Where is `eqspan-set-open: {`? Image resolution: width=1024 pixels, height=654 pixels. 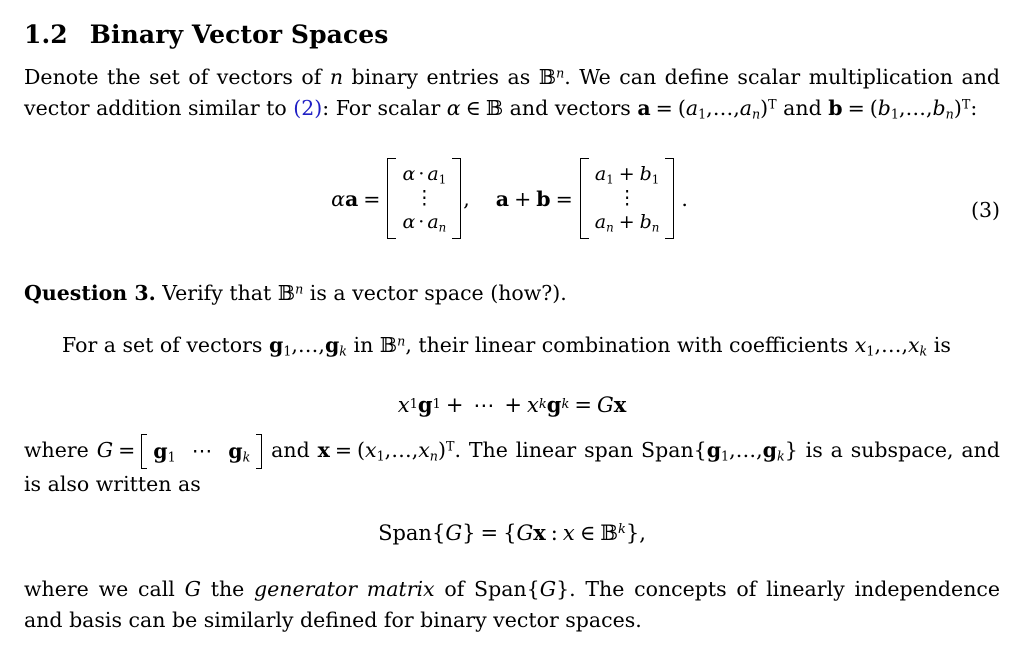 eqspan-set-open: { is located at coordinates (510, 532).